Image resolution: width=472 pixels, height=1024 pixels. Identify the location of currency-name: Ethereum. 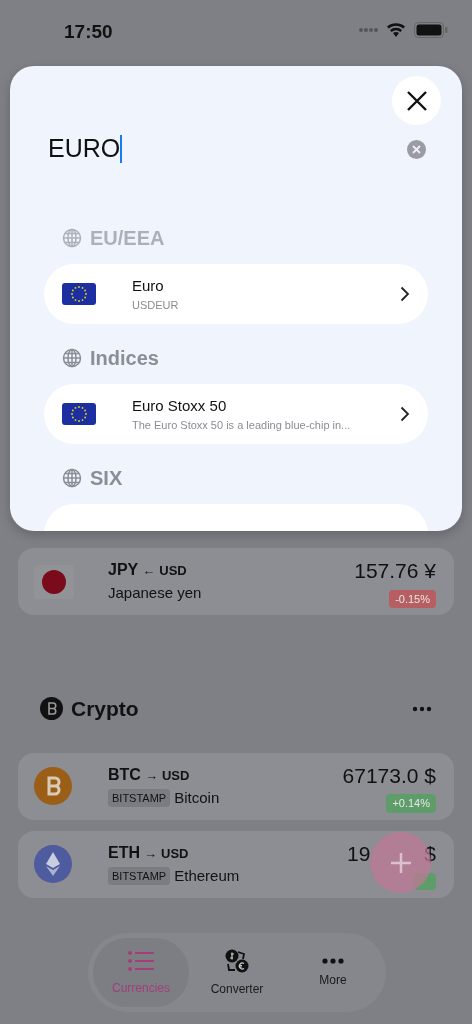
(207, 875).